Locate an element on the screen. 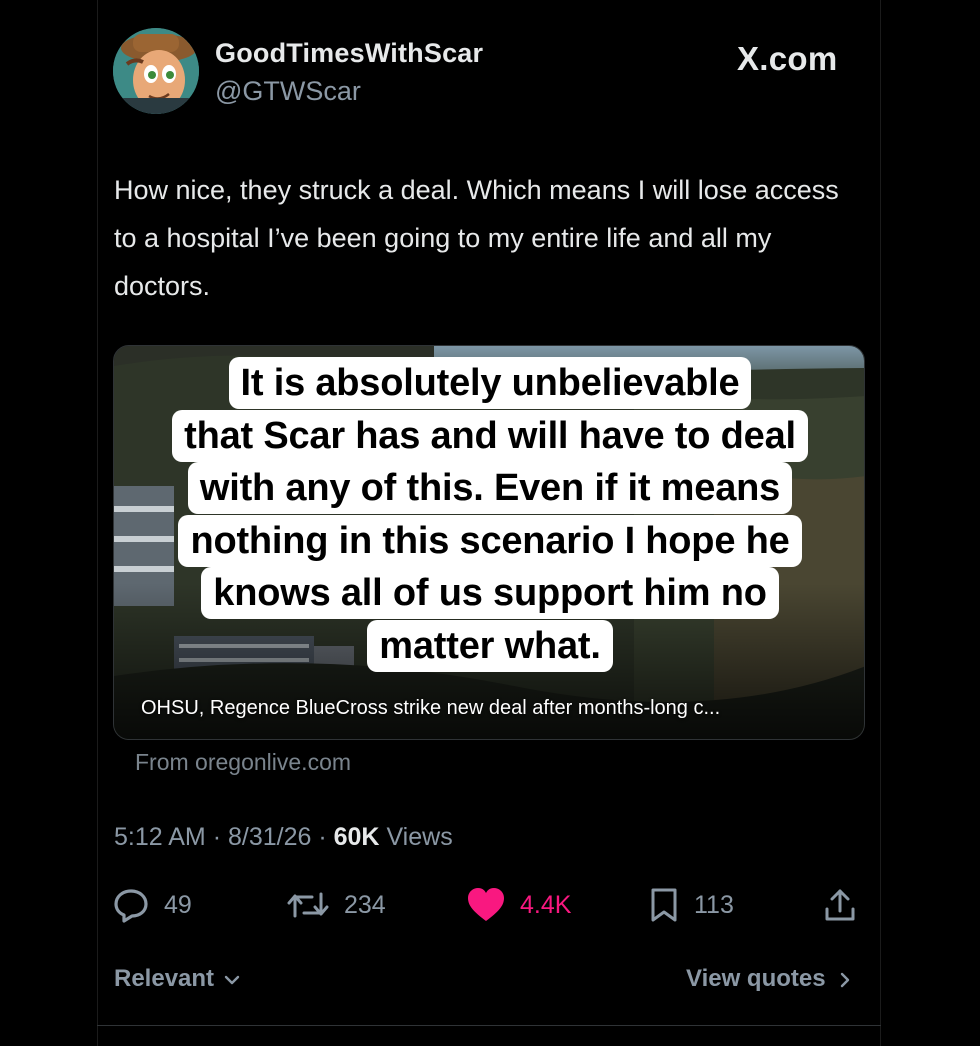 Image resolution: width=980 pixels, height=1046 pixels. view-quotes-link: View quotes is located at coordinates (769, 979).